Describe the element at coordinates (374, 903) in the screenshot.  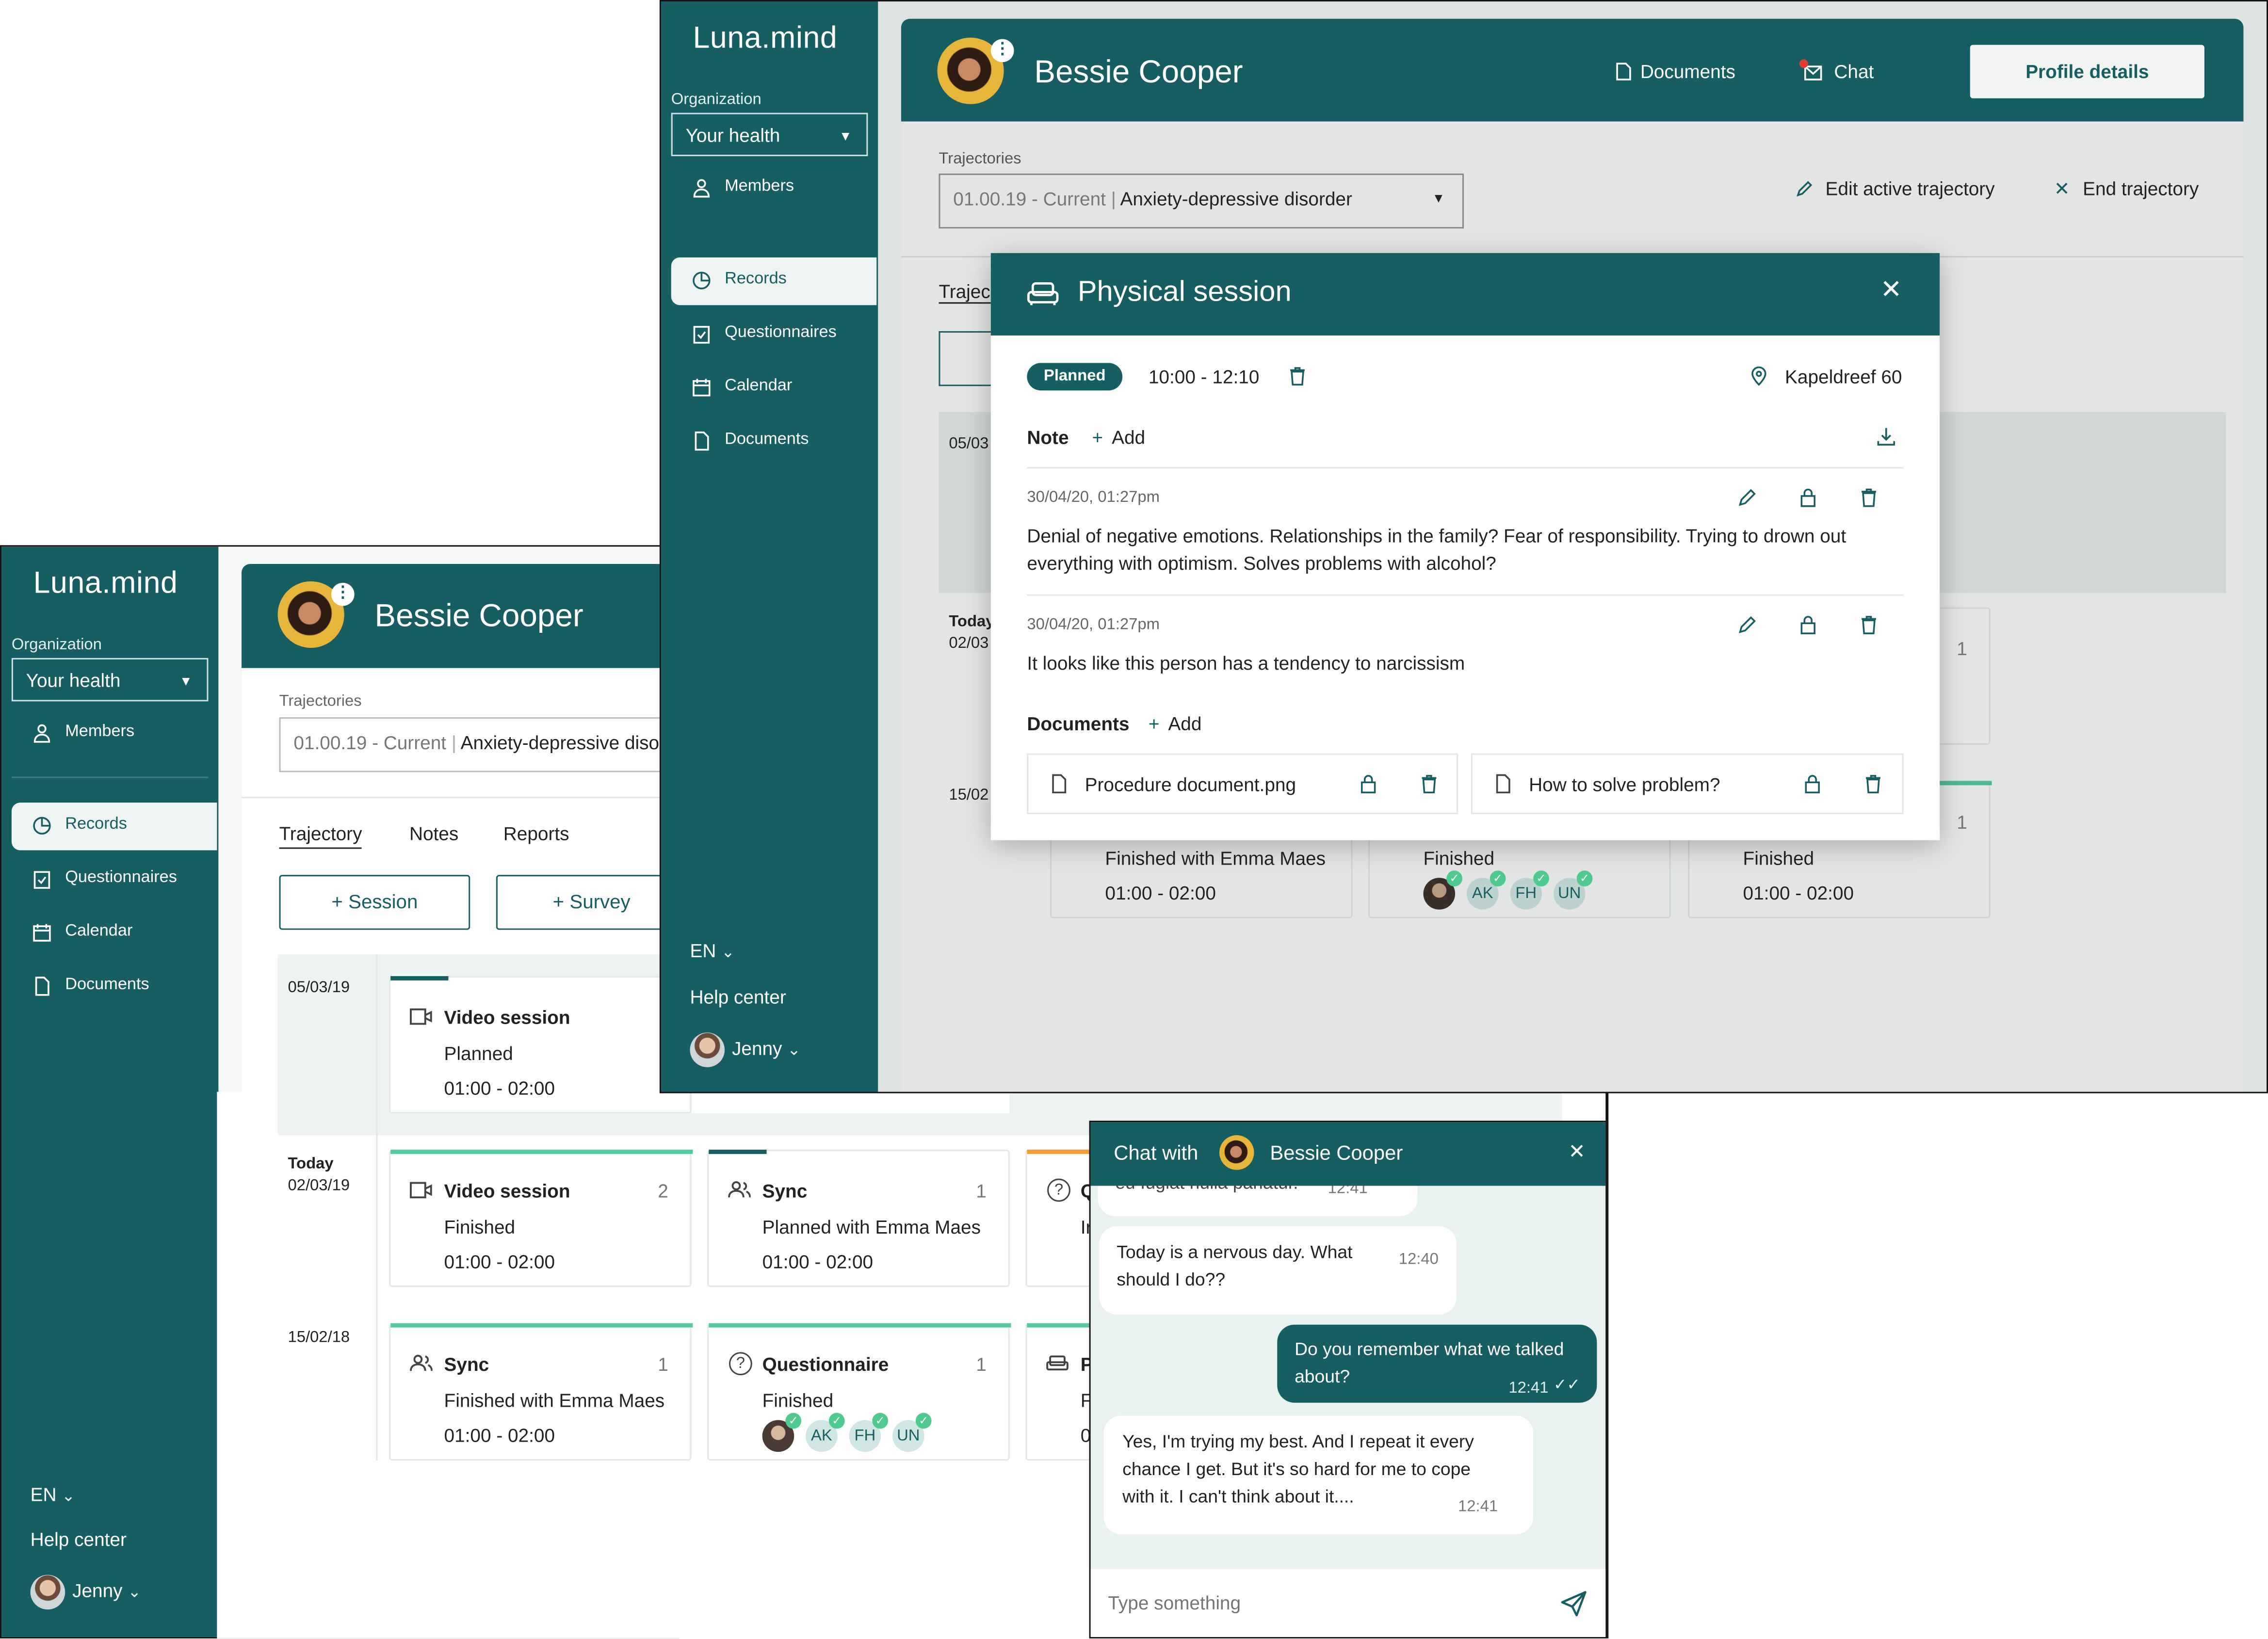
I see `add-session-button: + Session` at that location.